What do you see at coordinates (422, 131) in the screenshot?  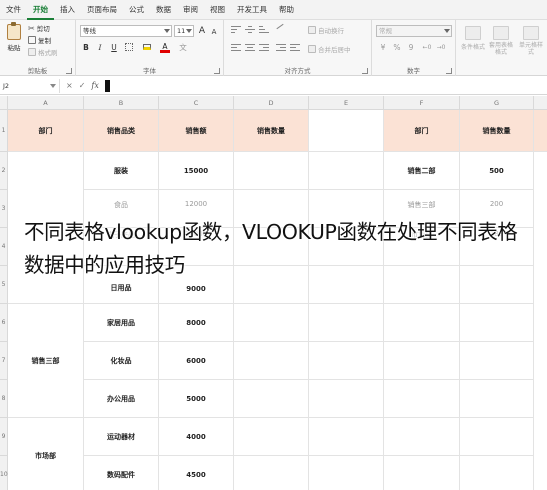 I see `header-cell-f-dept: 部门` at bounding box center [422, 131].